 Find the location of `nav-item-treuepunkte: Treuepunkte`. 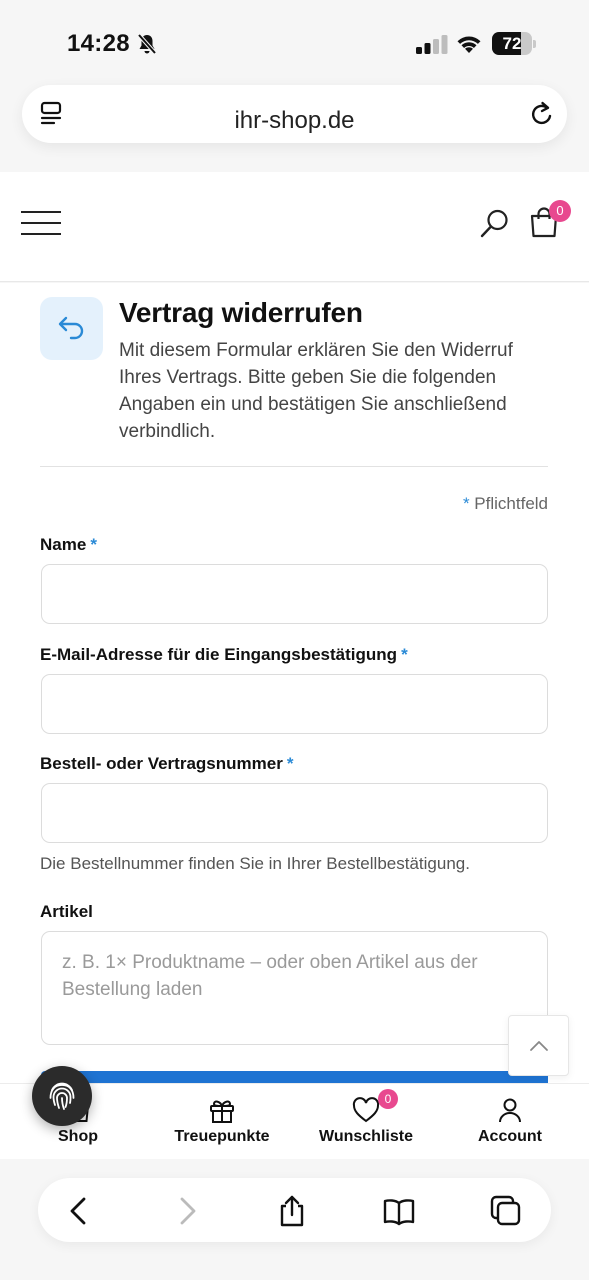

nav-item-treuepunkte: Treuepunkte is located at coordinates (222, 1122).